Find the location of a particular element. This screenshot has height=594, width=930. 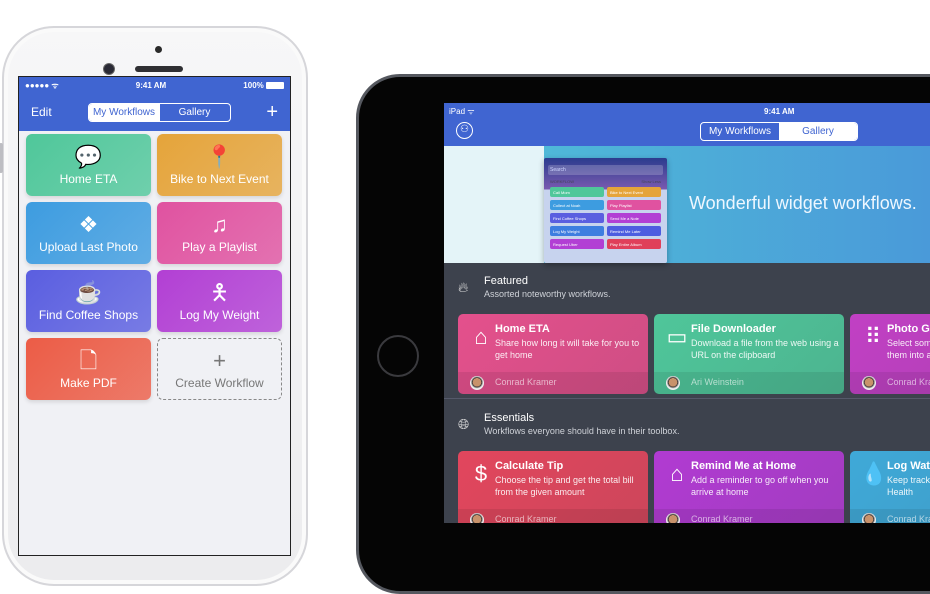

iphone-status-bar: ●●●●● ᯤ 9:41 AM 100% is located at coordinates (154, 85).